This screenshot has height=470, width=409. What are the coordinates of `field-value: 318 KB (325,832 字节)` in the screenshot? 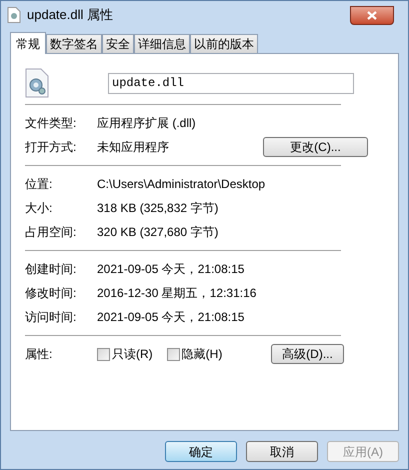 It's located at (158, 208).